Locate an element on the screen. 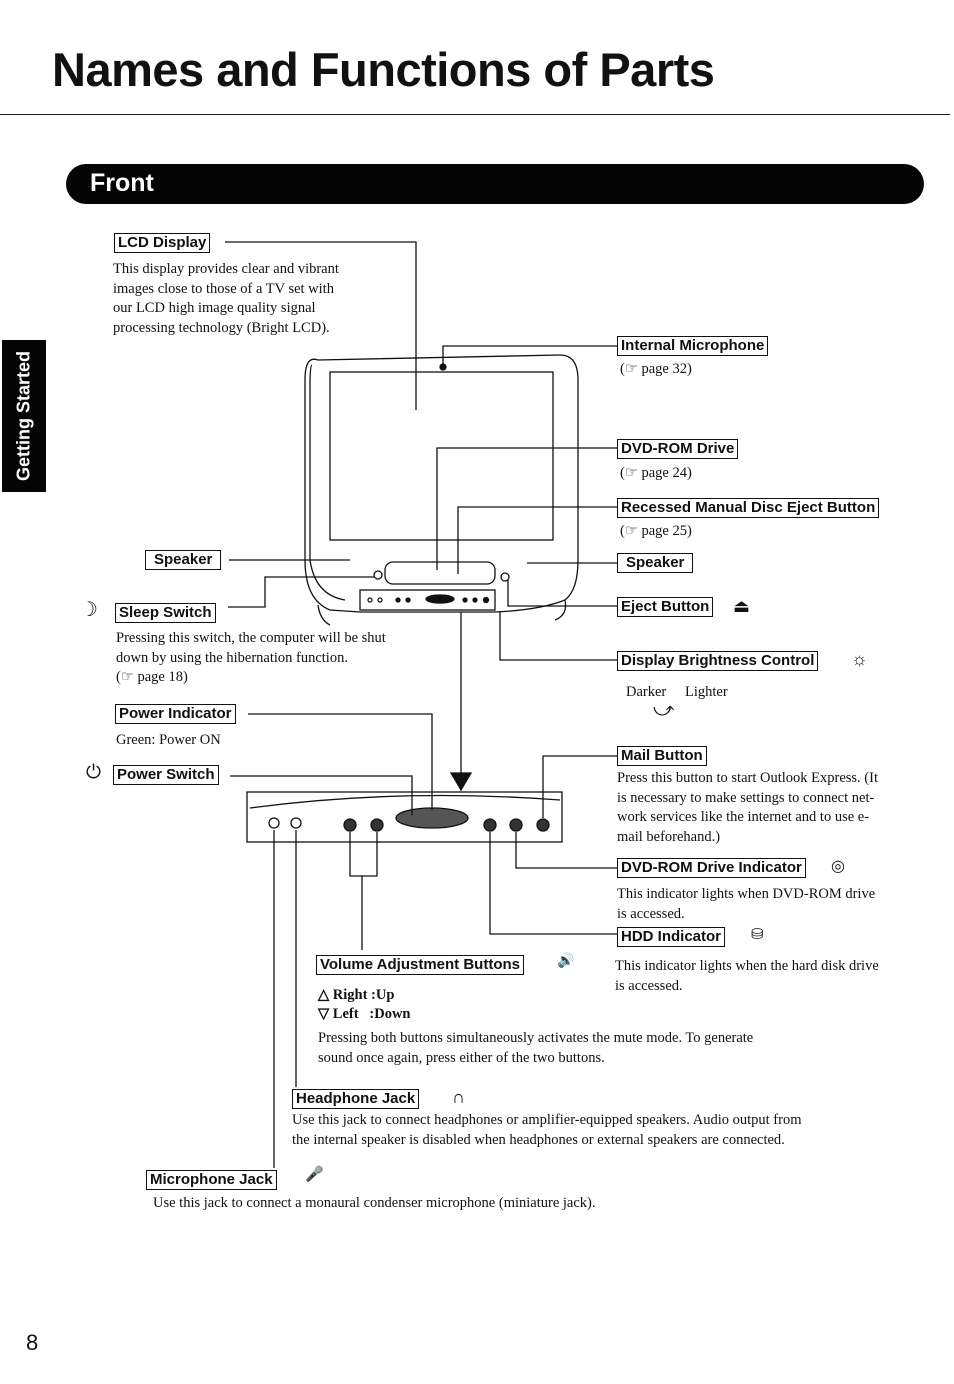 This screenshot has height=1384, width=954. eject-button-label: Eject Button is located at coordinates (665, 607).